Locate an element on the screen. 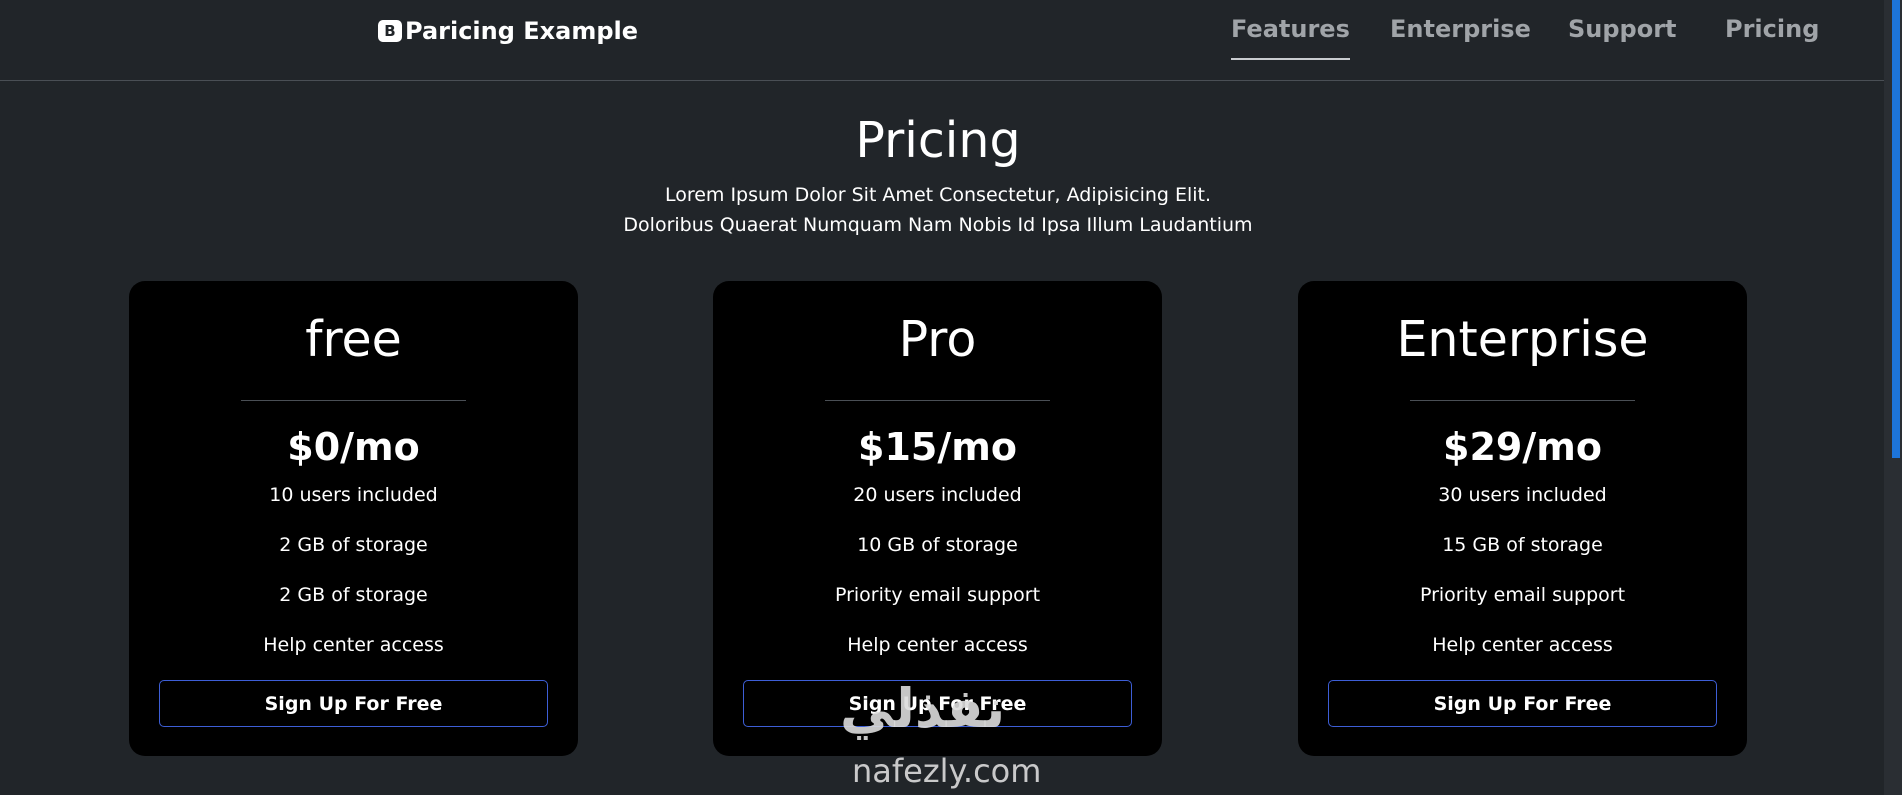 The width and height of the screenshot is (1902, 795). plan-price: $0/mo is located at coordinates (353, 447).